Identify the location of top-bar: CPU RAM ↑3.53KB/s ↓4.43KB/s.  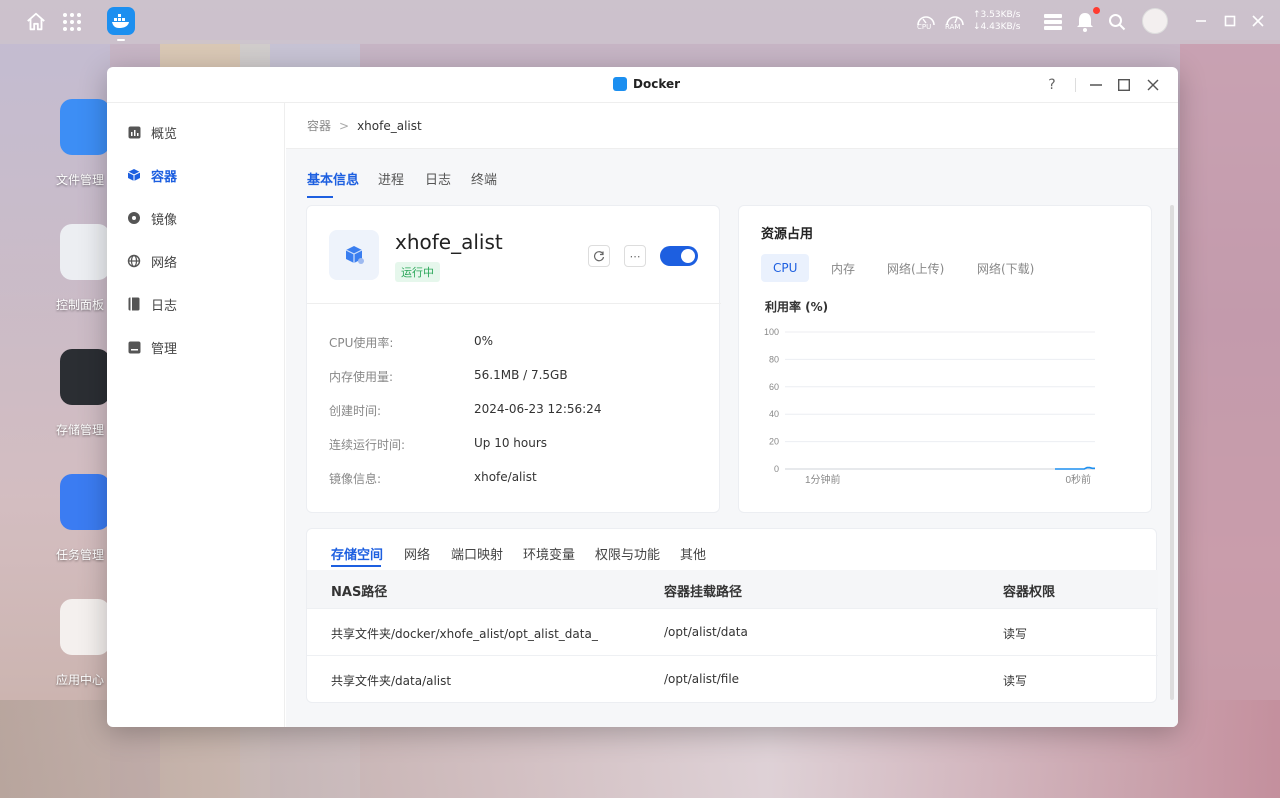
(640, 22).